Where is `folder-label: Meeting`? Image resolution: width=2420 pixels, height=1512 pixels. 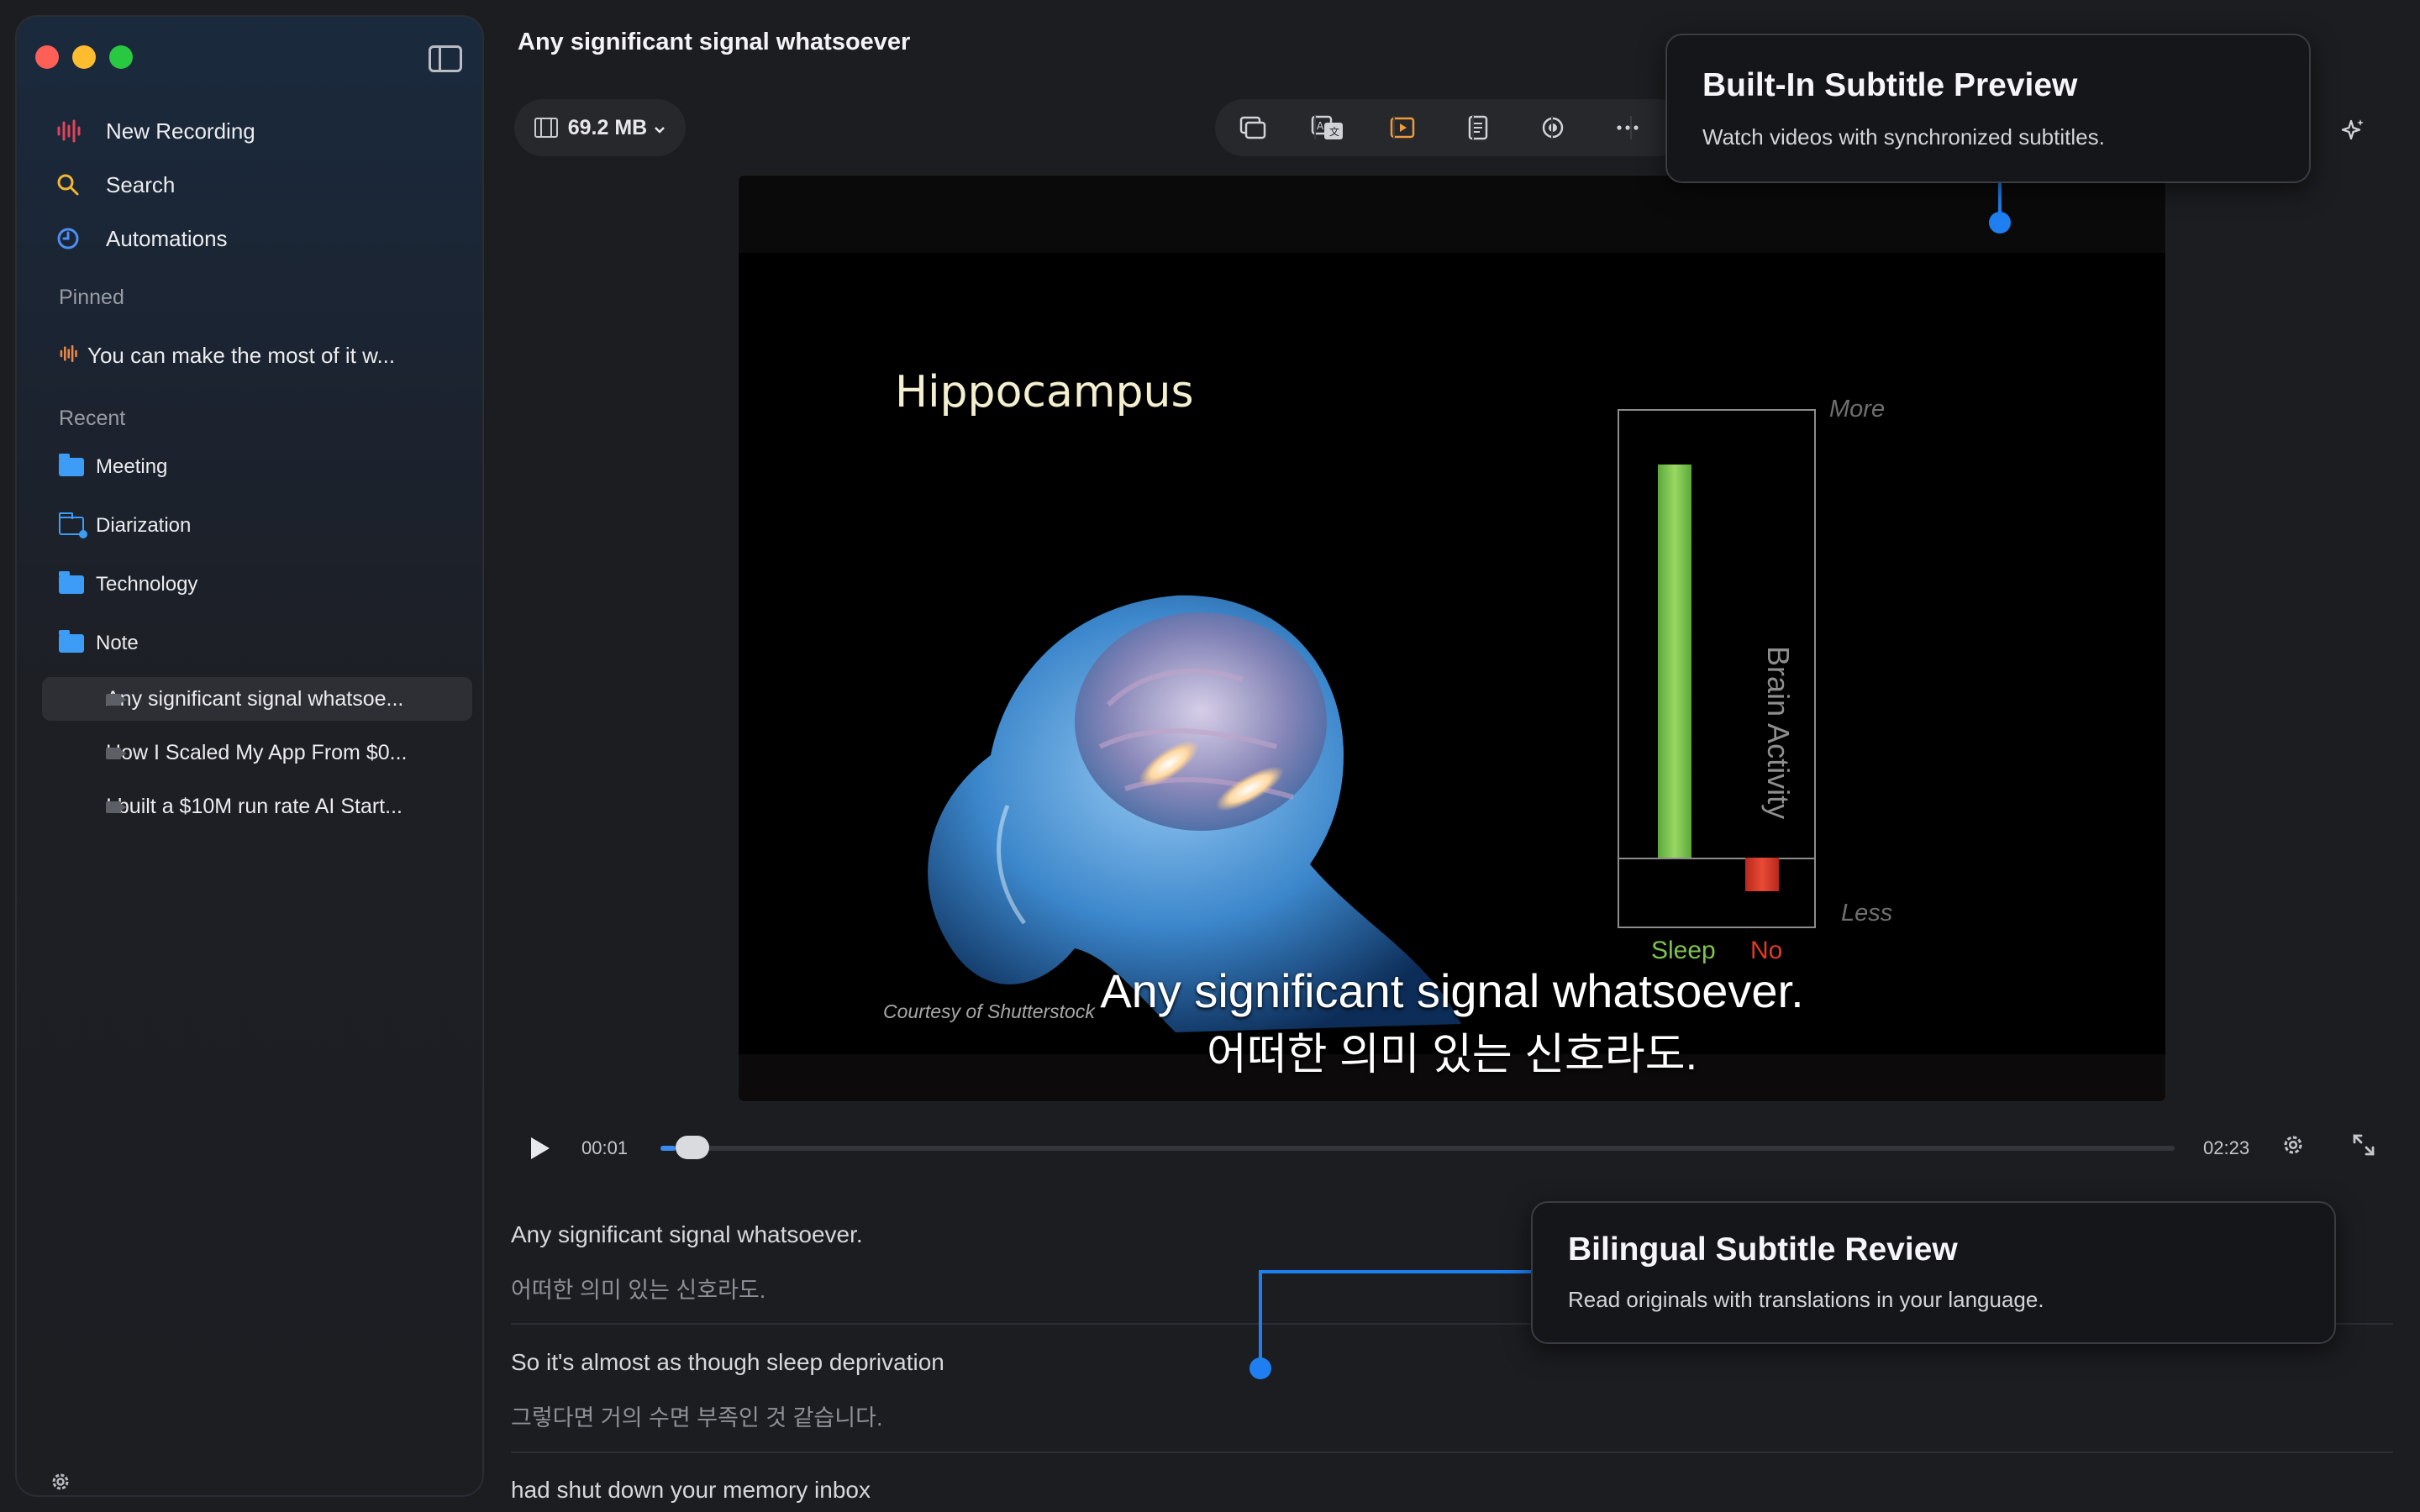 folder-label: Meeting is located at coordinates (132, 466).